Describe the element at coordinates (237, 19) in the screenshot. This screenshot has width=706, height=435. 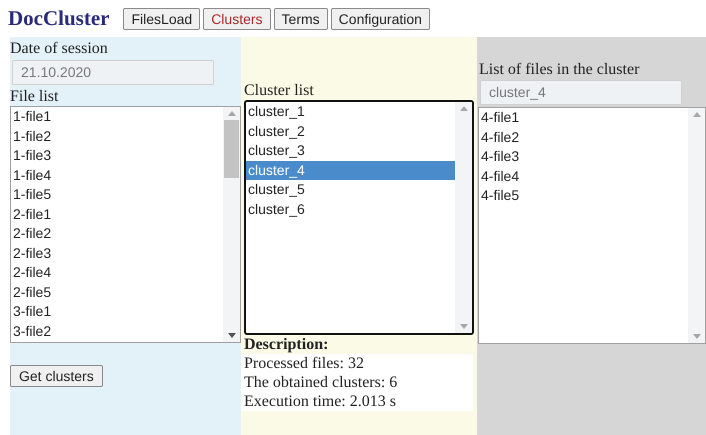
I see `tab: Clusters` at that location.